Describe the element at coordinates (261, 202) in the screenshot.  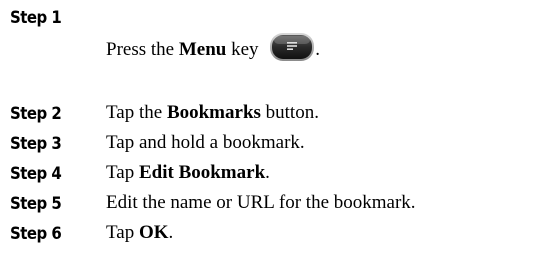
I see `step-instruction: Edit the name or URL for the bookmark.` at that location.